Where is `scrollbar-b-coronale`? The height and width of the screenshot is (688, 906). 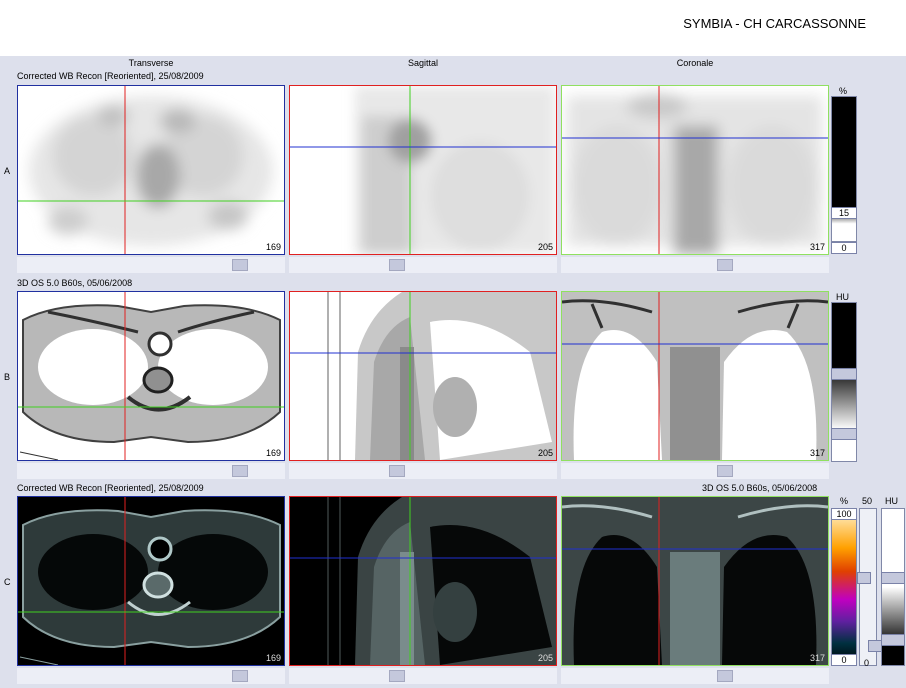
scrollbar-b-coronale is located at coordinates (695, 471).